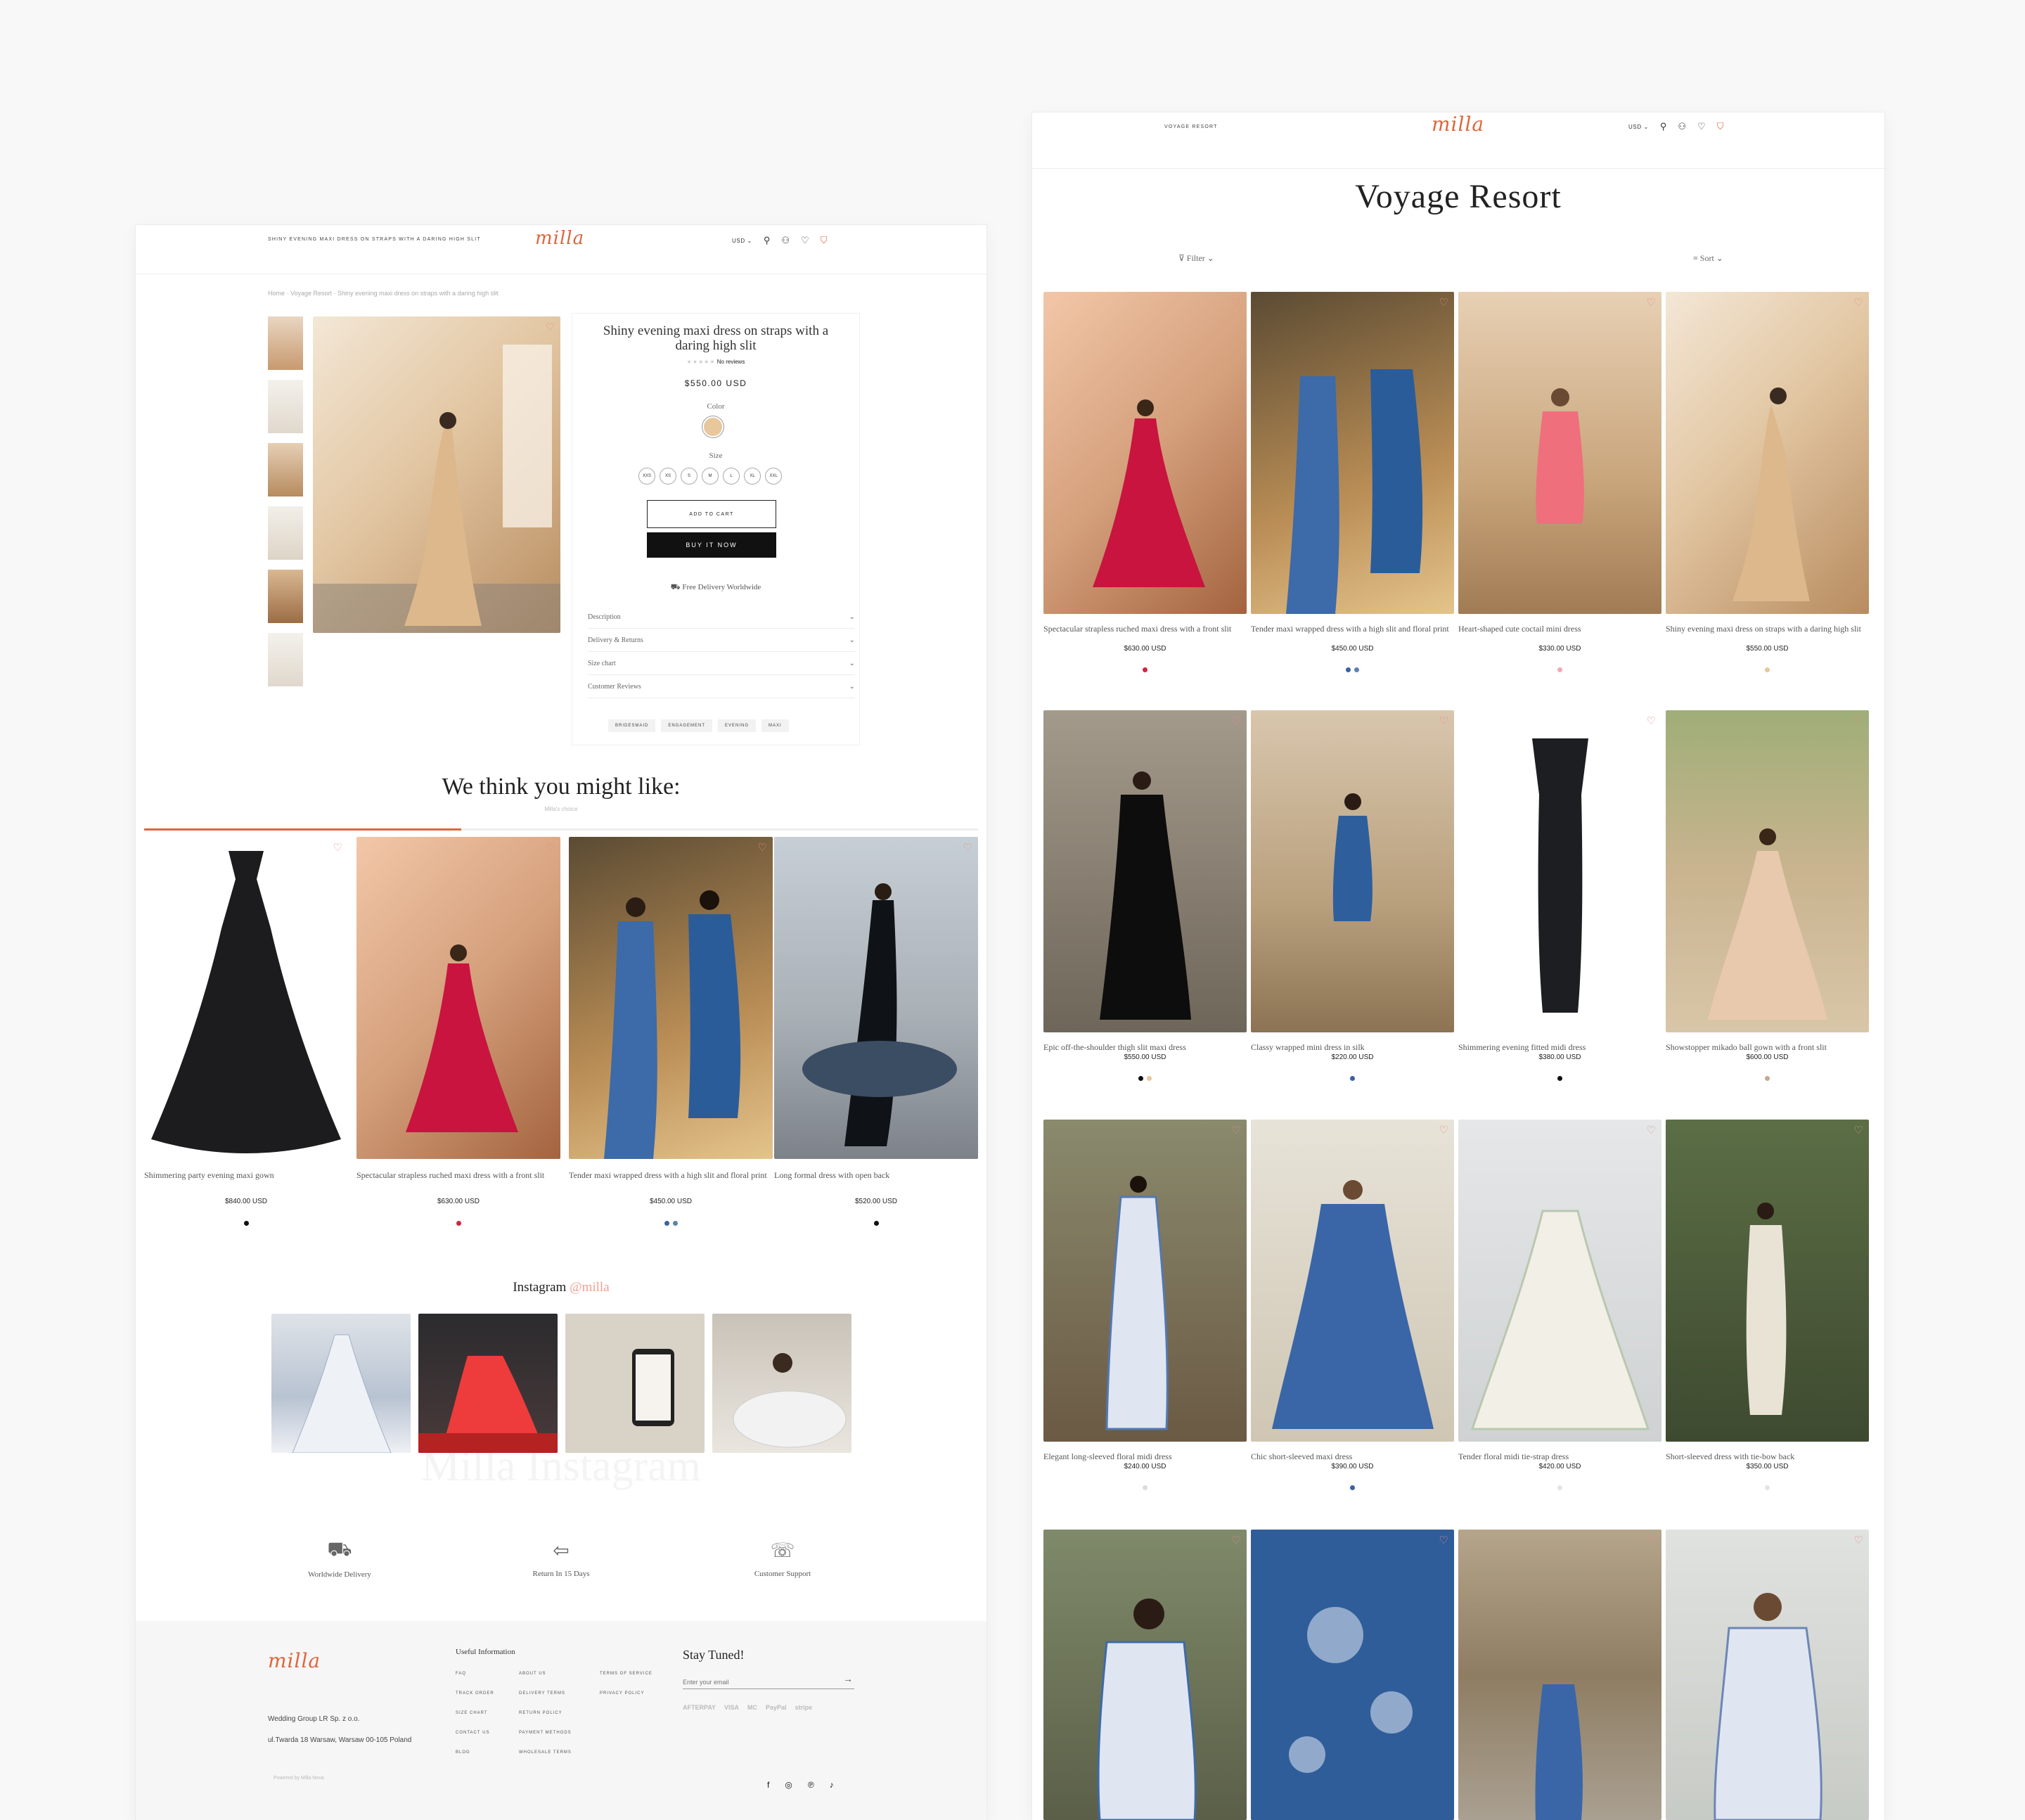  Describe the element at coordinates (710, 477) in the screenshot. I see `size-option-m: M` at that location.